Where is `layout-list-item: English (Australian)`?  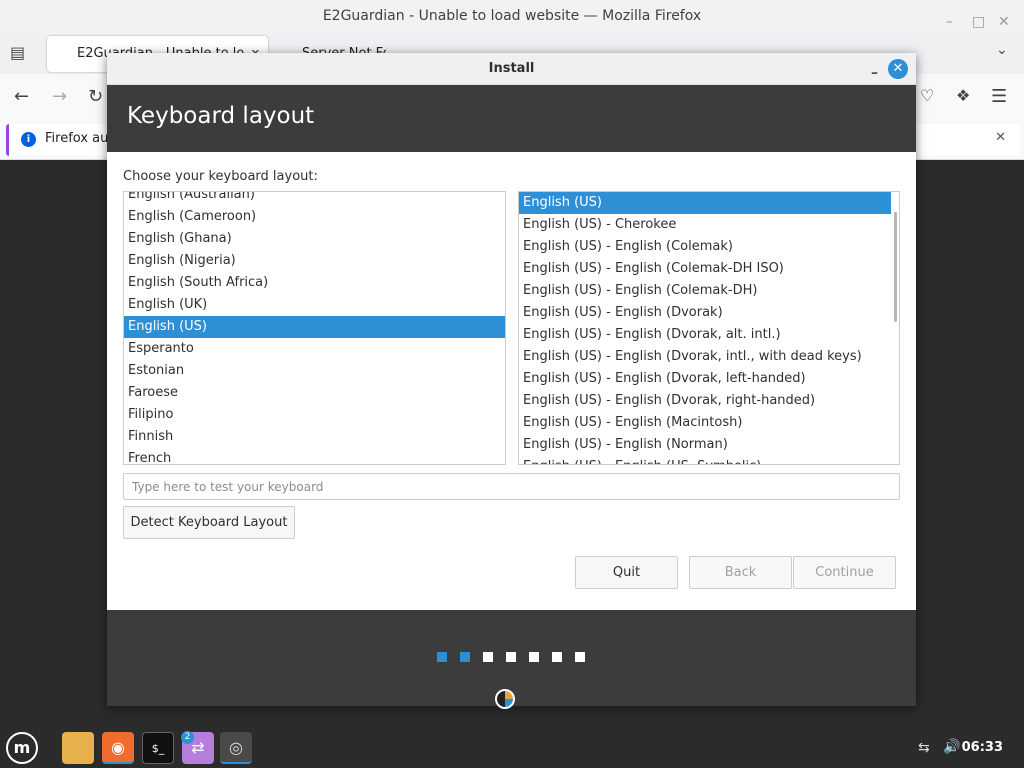
layout-list-item: English (Australian) is located at coordinates (314, 199).